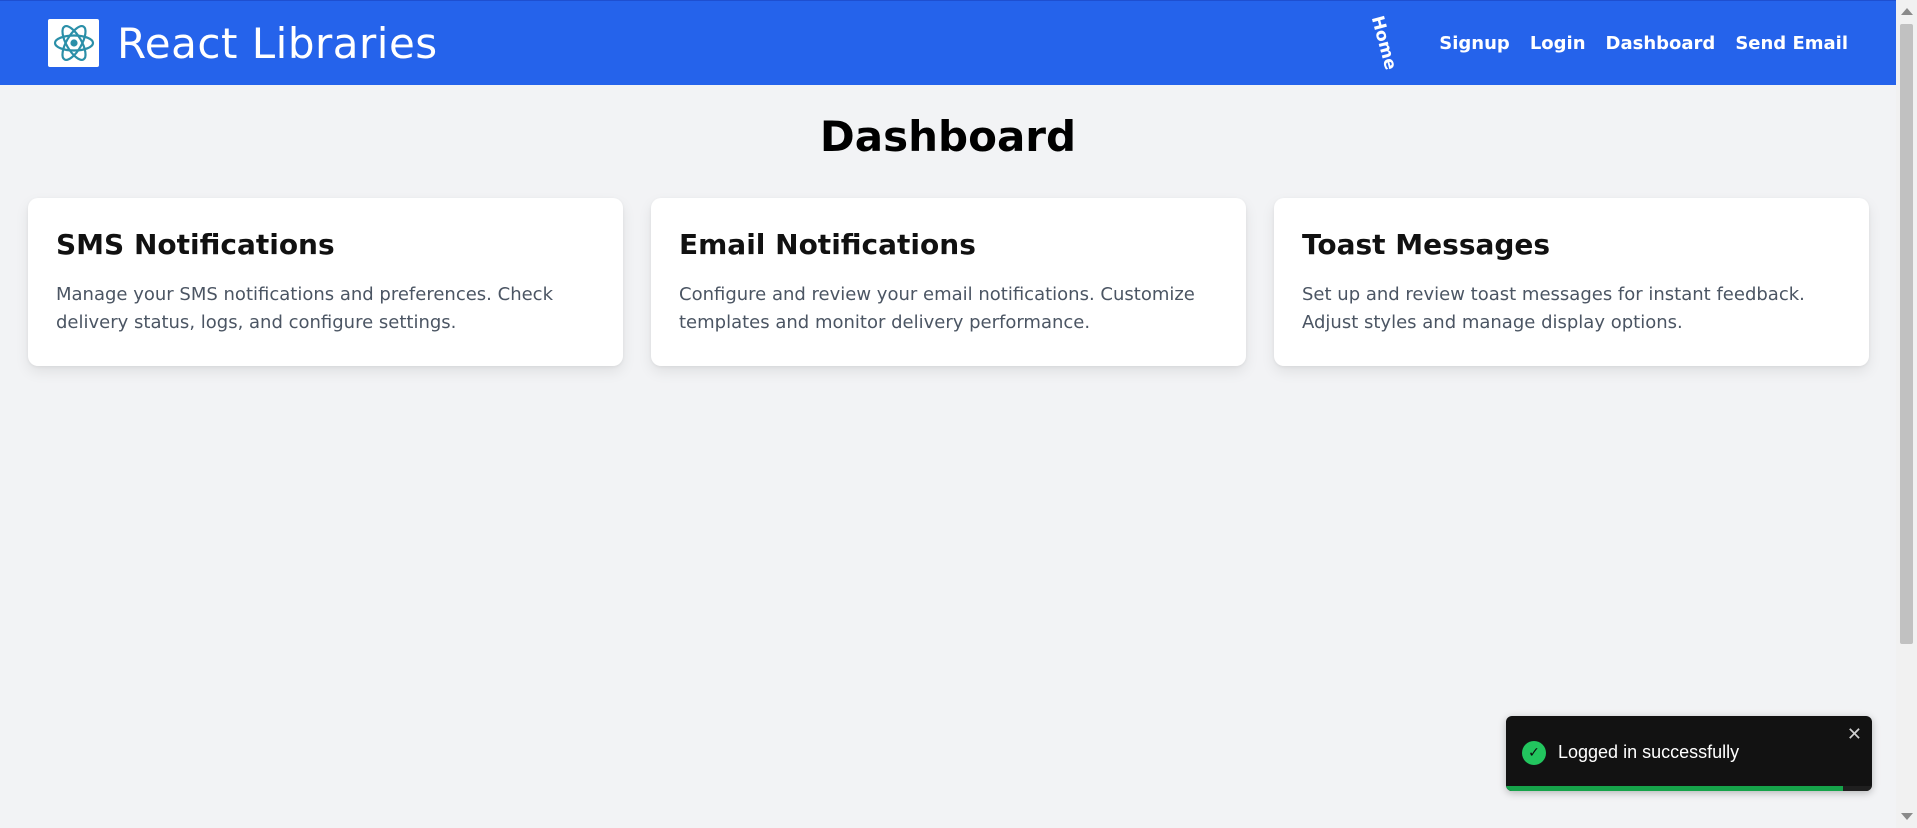 This screenshot has height=828, width=1917. What do you see at coordinates (277, 43) in the screenshot?
I see `brand-title: React Libraries` at bounding box center [277, 43].